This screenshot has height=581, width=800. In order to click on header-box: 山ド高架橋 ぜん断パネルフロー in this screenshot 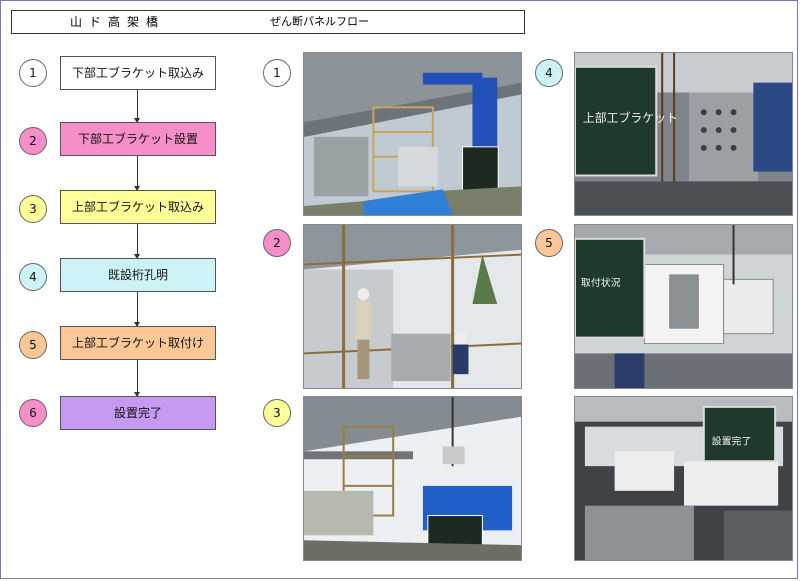, I will do `click(268, 22)`.